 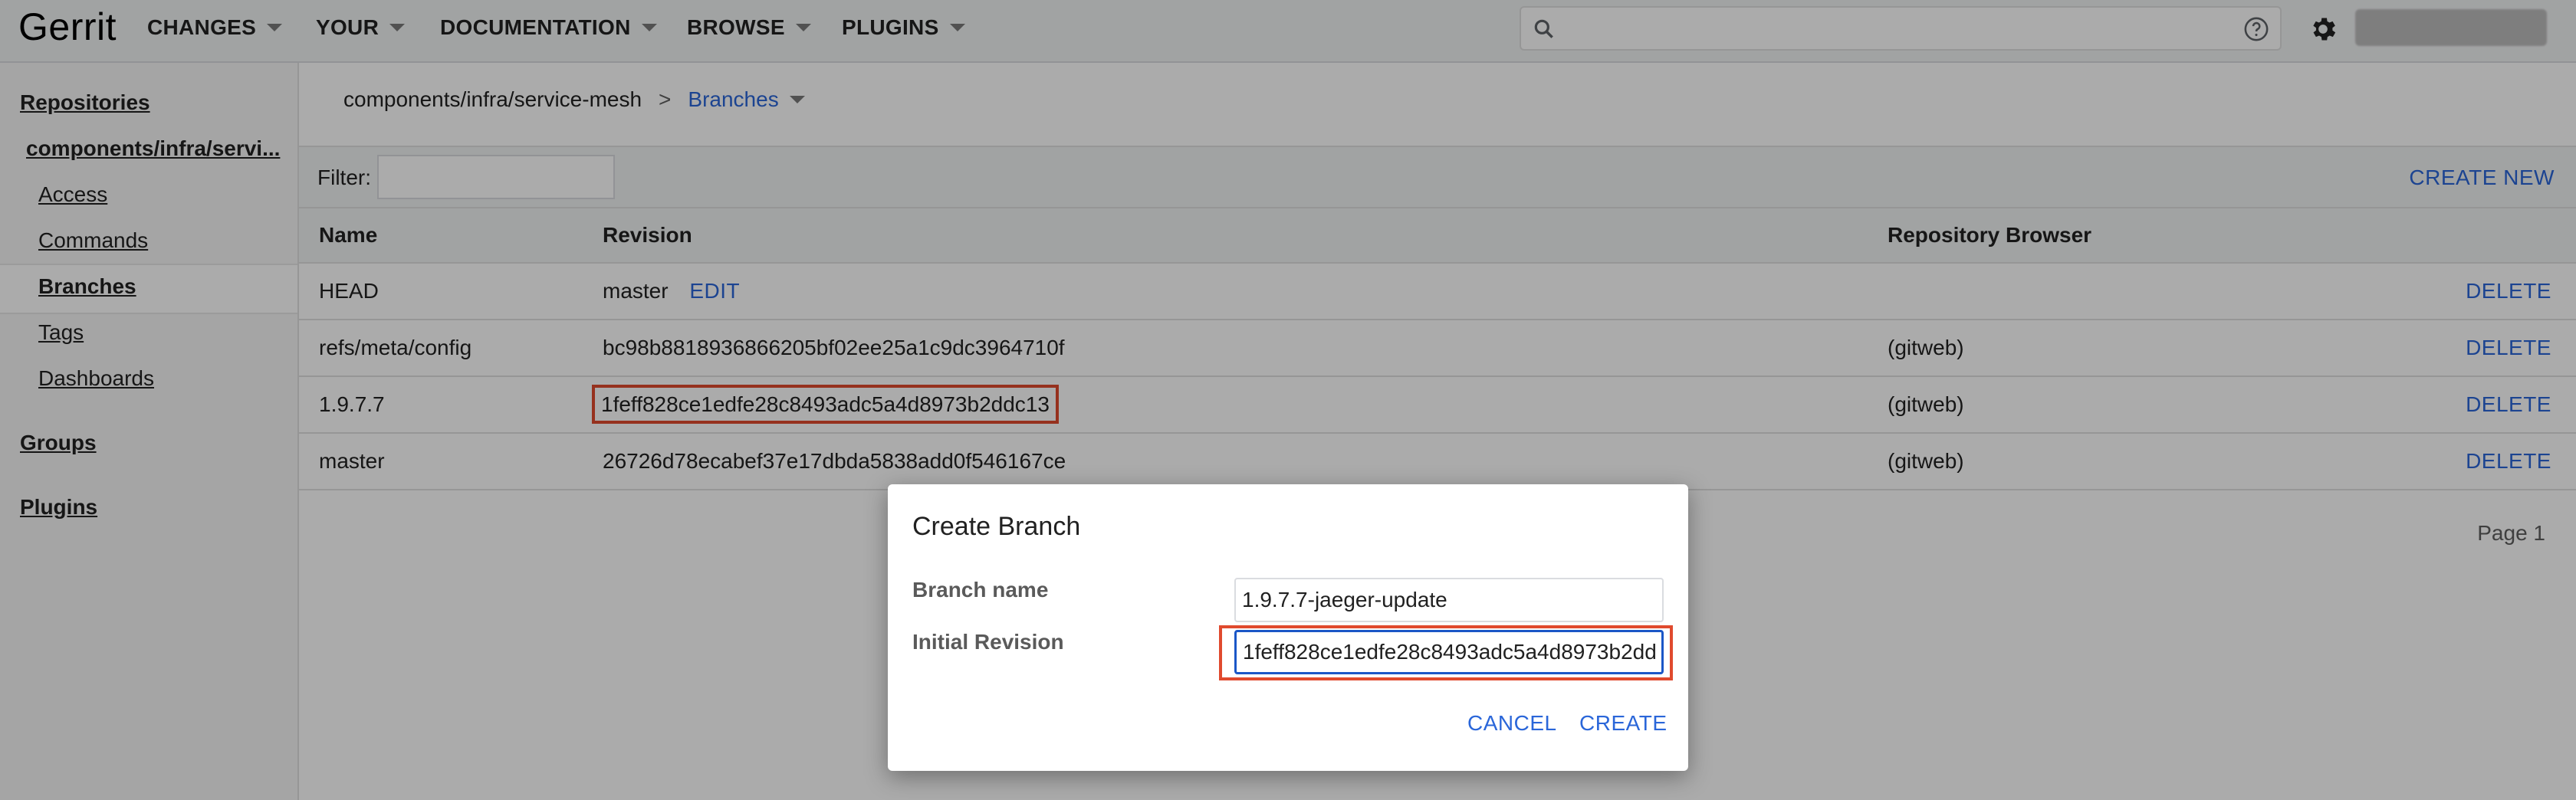 What do you see at coordinates (1624, 723) in the screenshot?
I see `create-button: CREATE` at bounding box center [1624, 723].